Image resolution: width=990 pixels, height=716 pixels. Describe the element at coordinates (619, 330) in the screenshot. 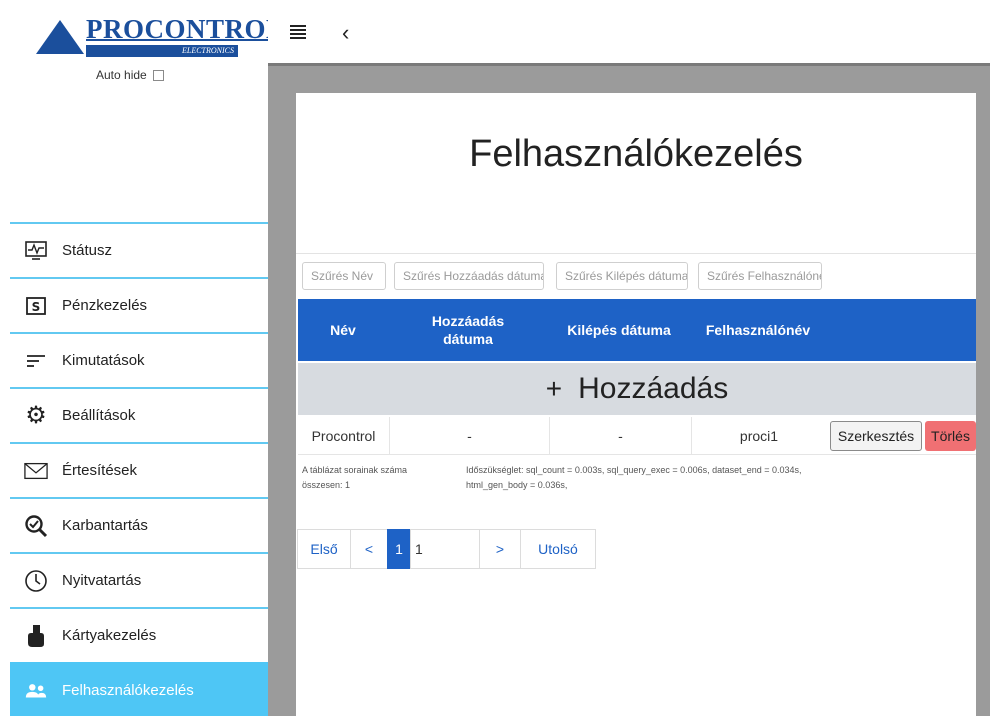

I see `column-header-left: Kilépés dátuma` at that location.